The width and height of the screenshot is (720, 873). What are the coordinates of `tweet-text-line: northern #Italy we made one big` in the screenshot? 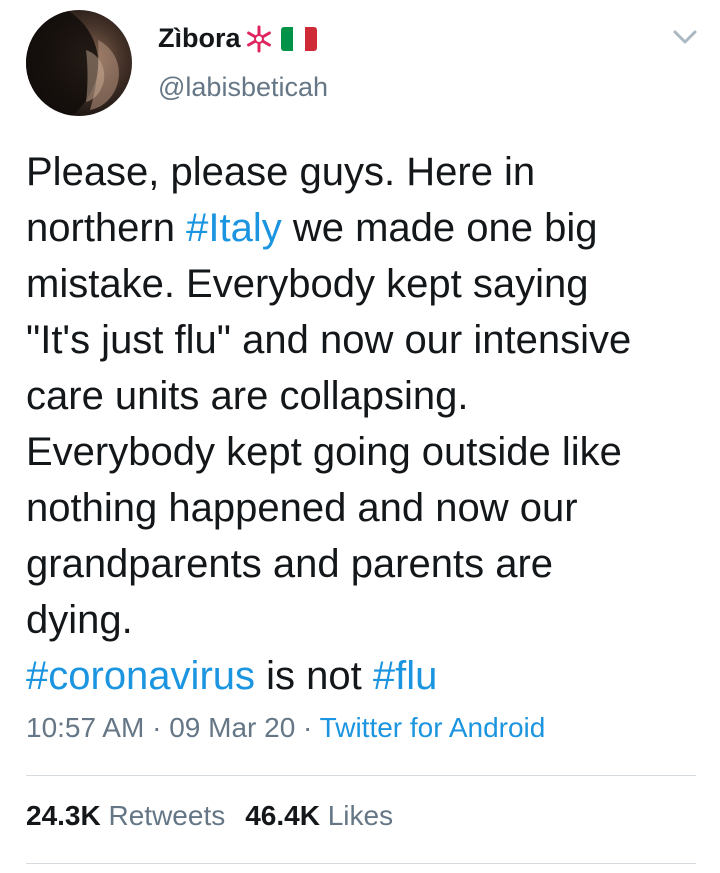 It's located at (366, 228).